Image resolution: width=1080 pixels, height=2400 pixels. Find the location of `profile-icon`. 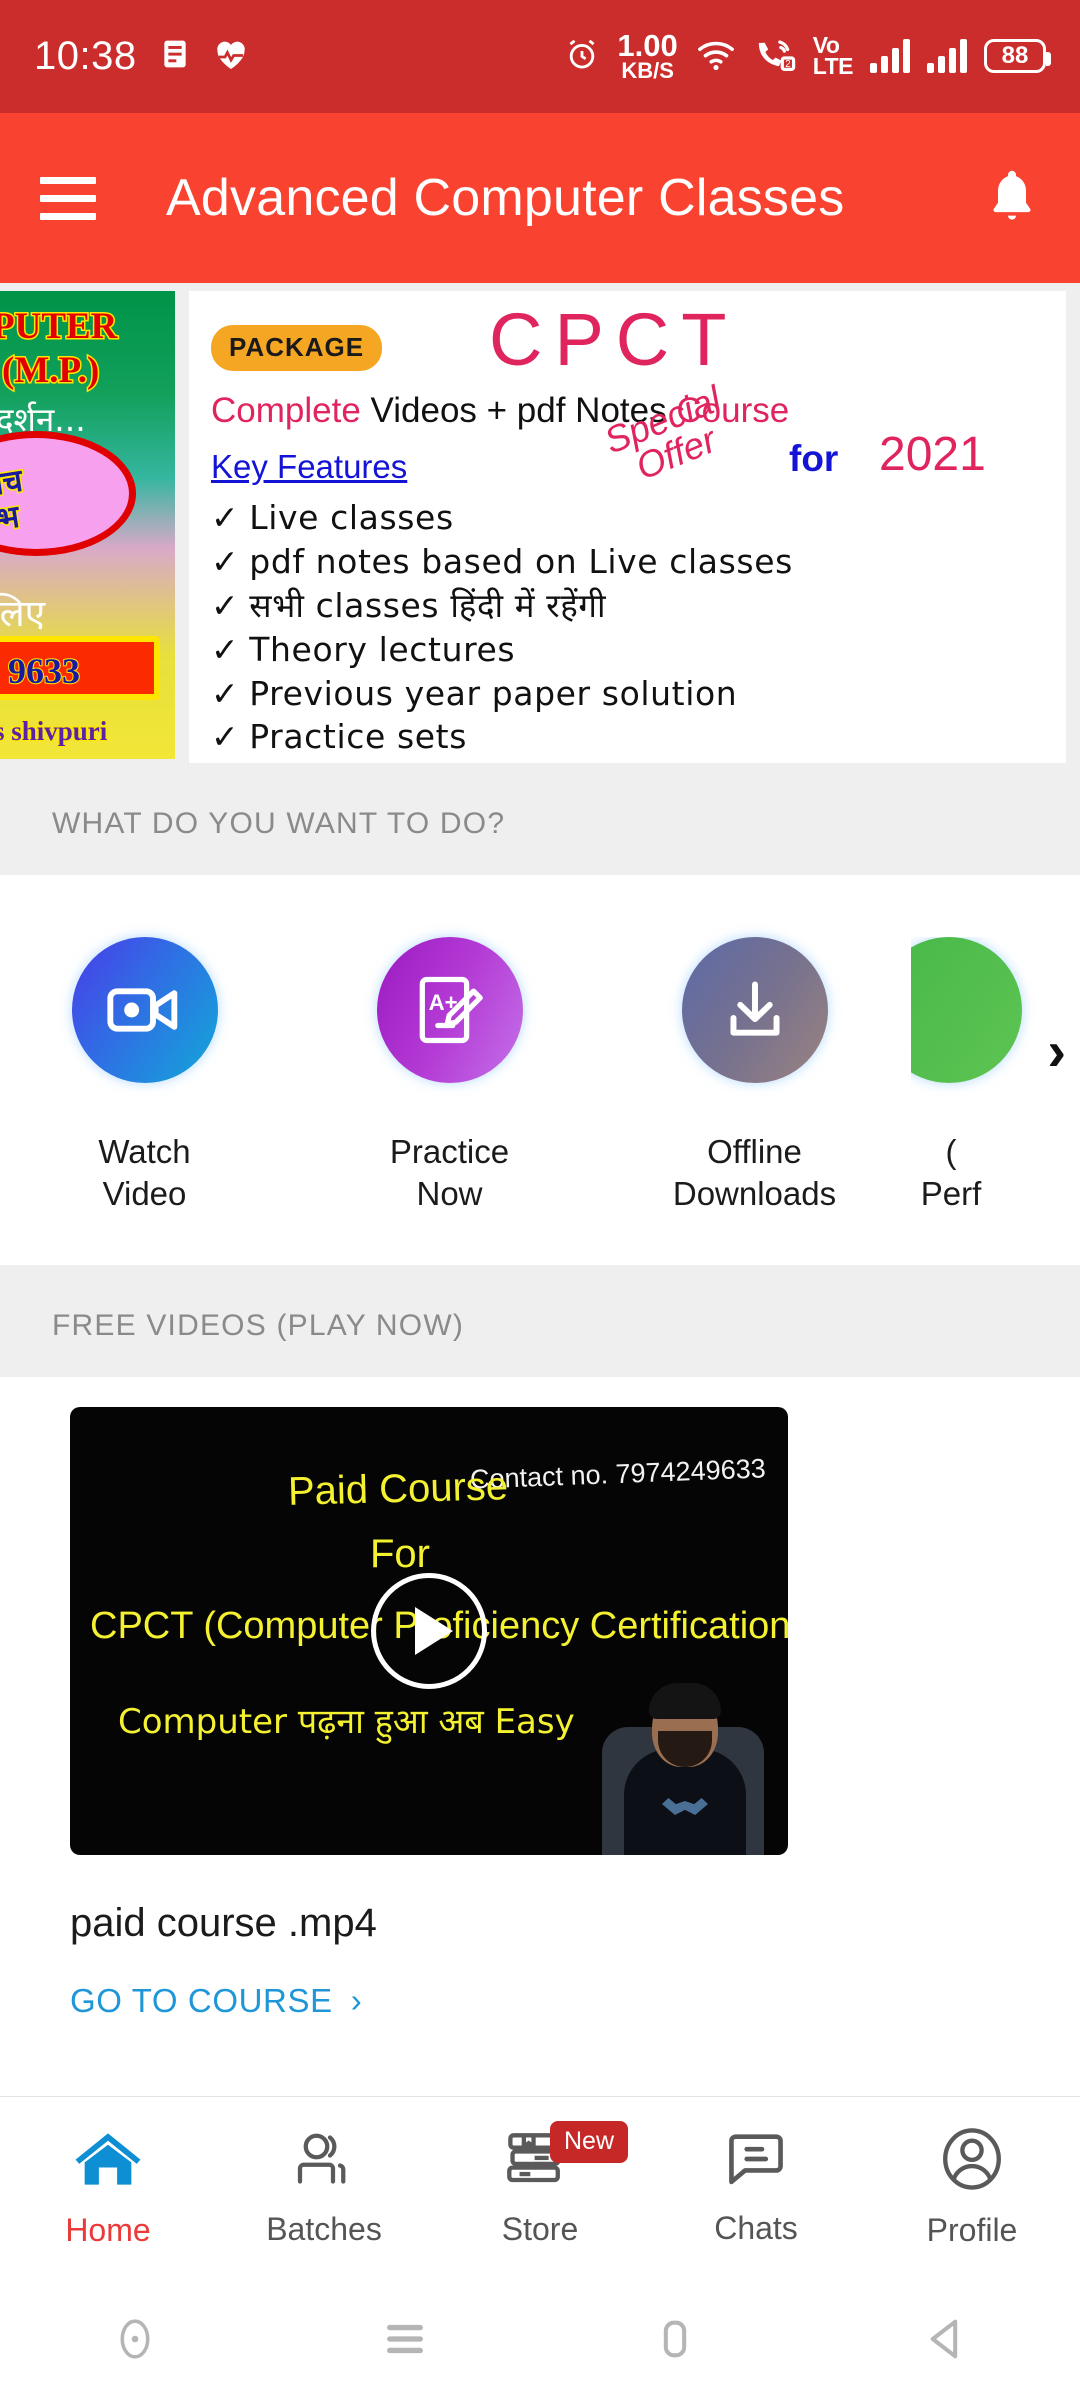

profile-icon is located at coordinates (972, 2161).